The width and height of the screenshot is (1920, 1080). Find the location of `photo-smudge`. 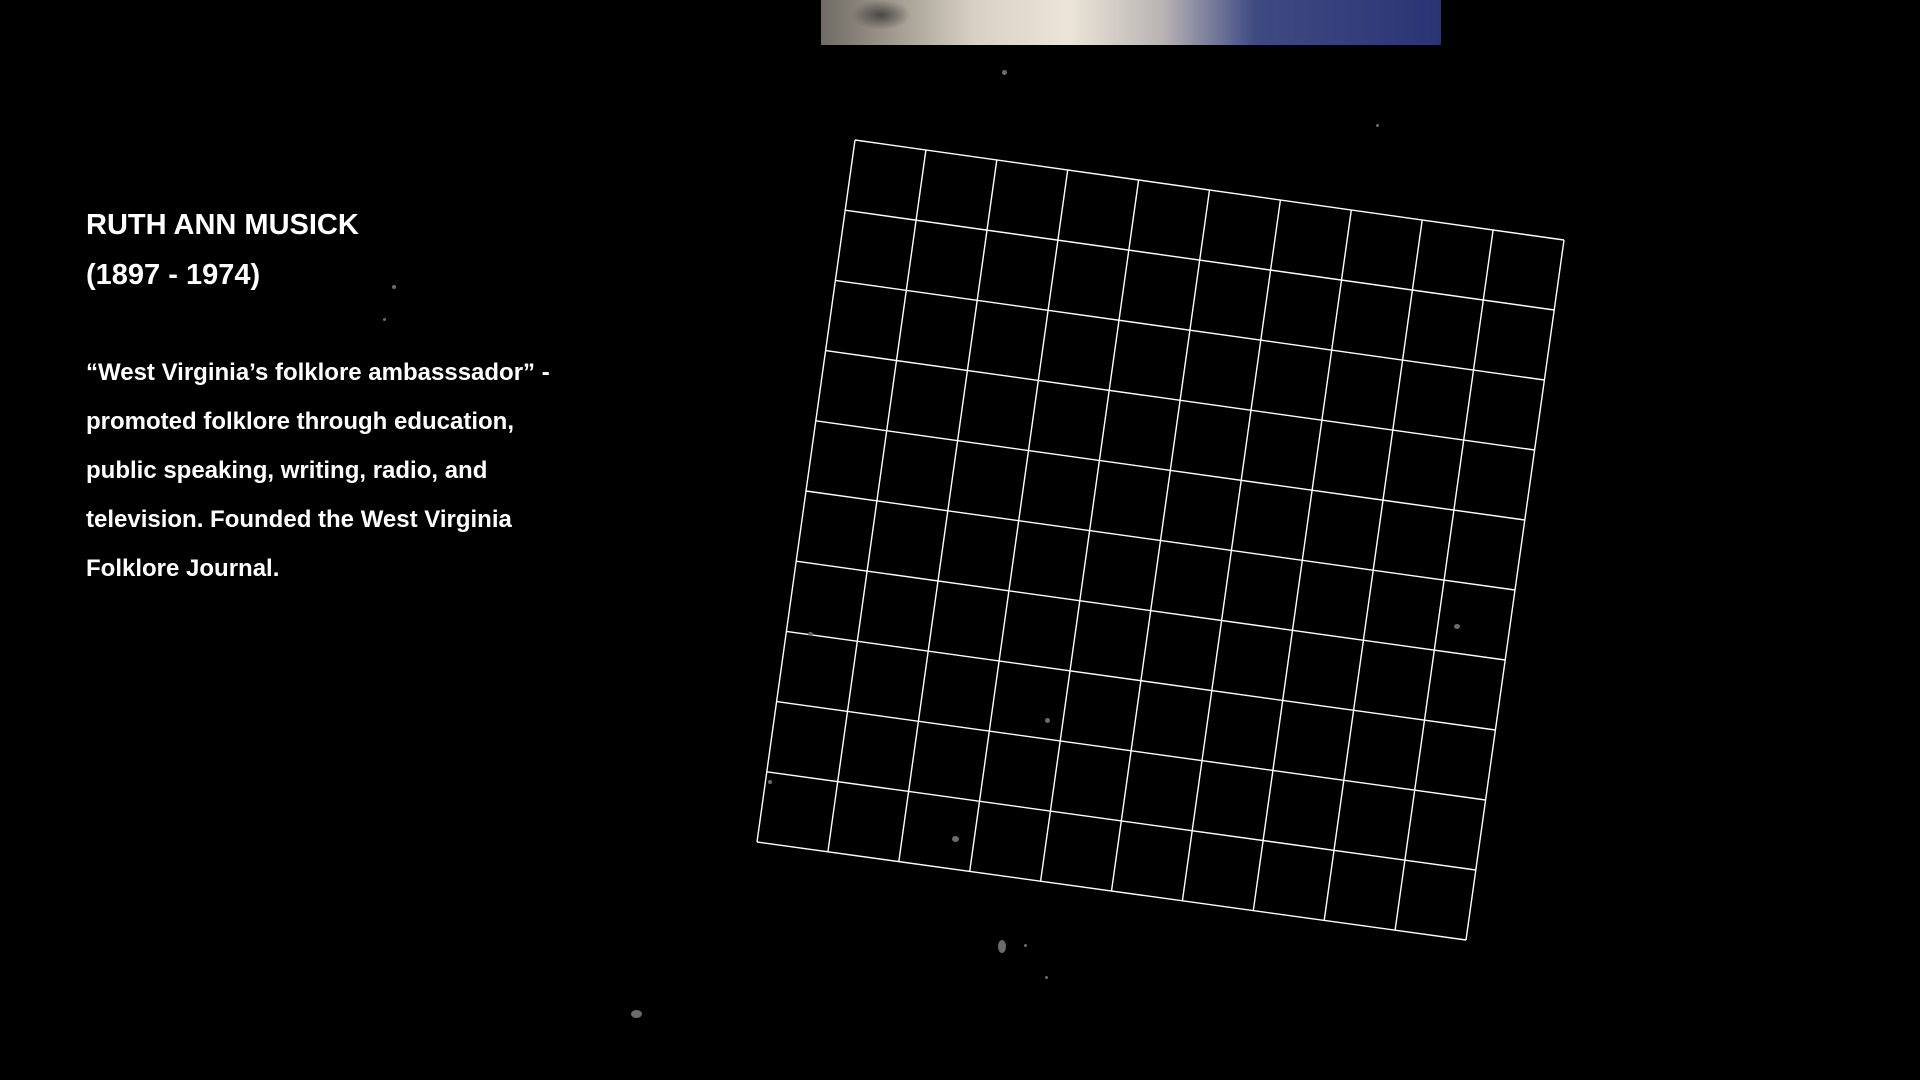

photo-smudge is located at coordinates (881, 15).